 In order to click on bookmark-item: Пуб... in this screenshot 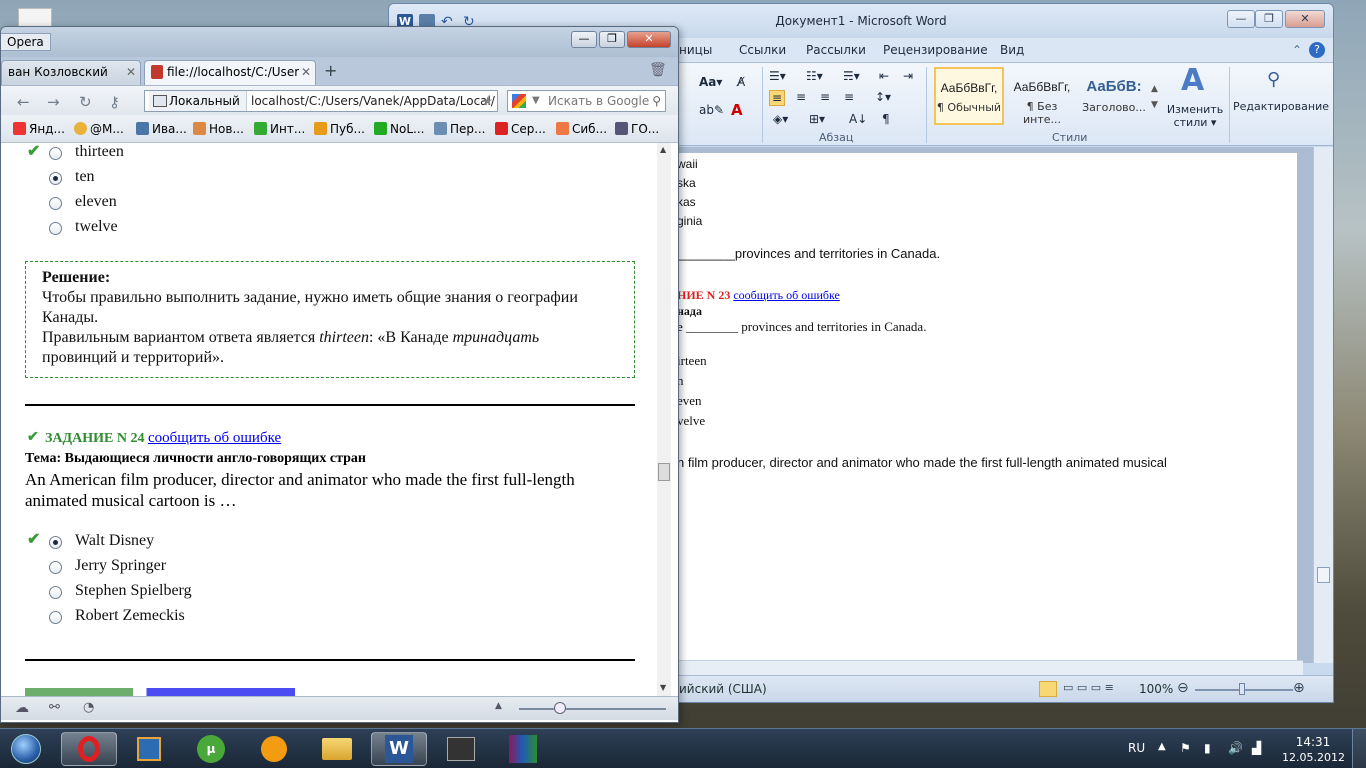, I will do `click(339, 129)`.